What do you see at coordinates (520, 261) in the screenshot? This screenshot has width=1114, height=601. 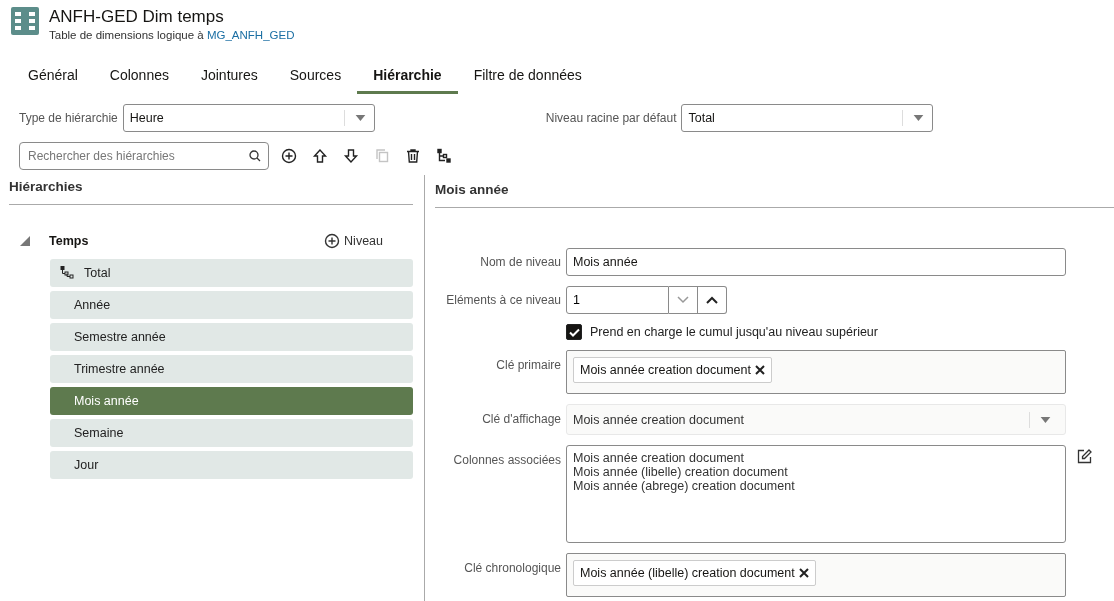 I see `field-label: Nom de niveau` at bounding box center [520, 261].